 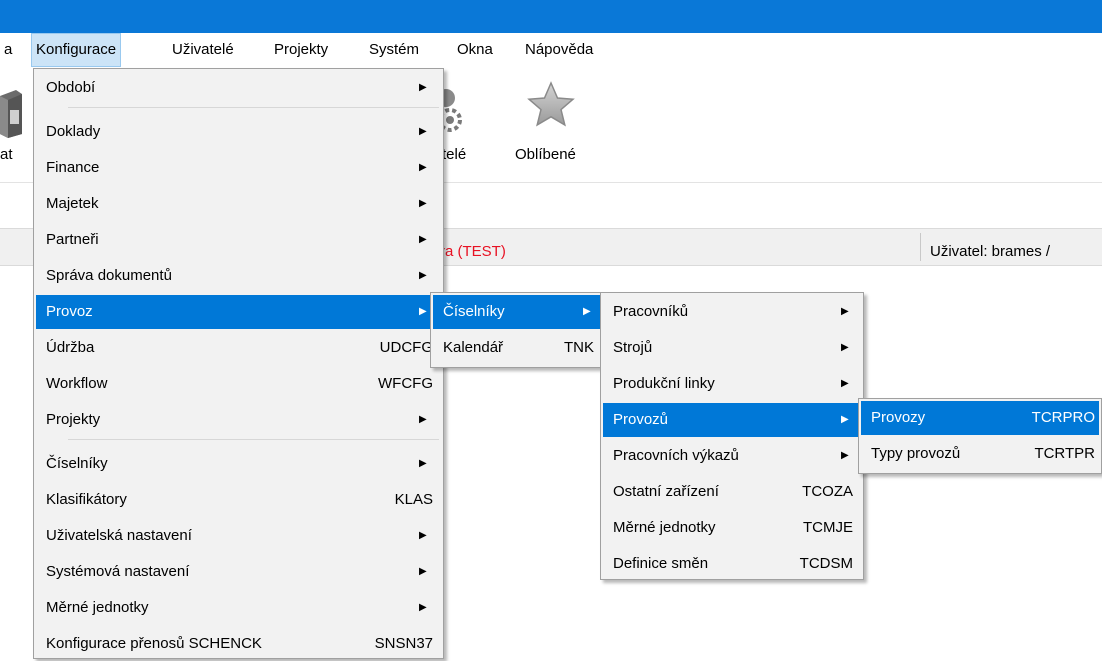 What do you see at coordinates (664, 383) in the screenshot?
I see `menu-item-label: Produkční linky` at bounding box center [664, 383].